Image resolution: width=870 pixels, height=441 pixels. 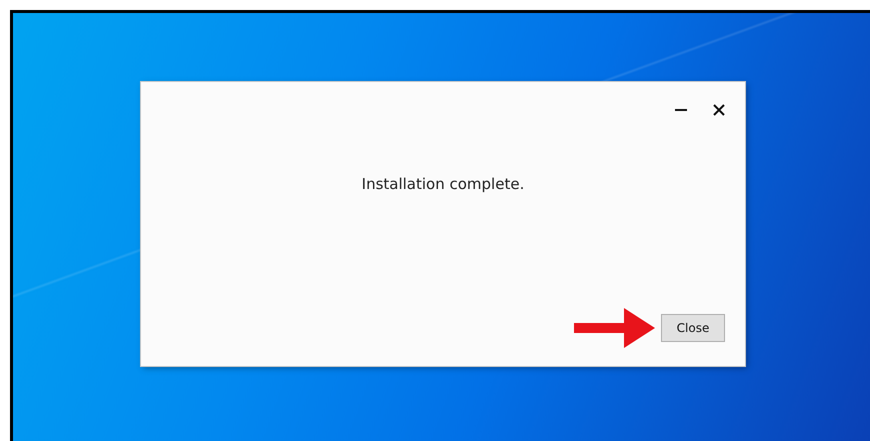 What do you see at coordinates (693, 328) in the screenshot?
I see `close-button: Close` at bounding box center [693, 328].